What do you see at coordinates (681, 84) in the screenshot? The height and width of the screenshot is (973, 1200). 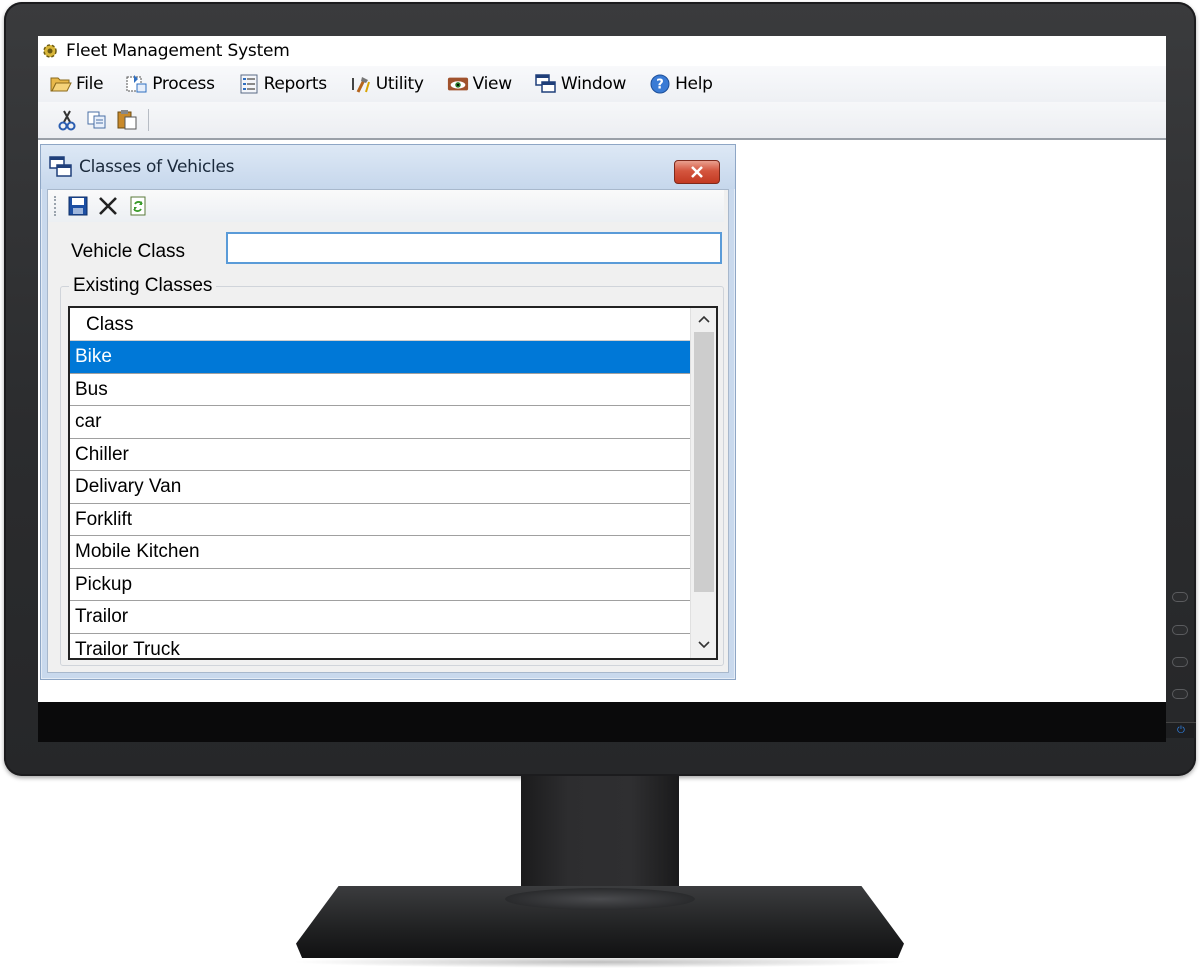 I see `menu-help: ? Help` at bounding box center [681, 84].